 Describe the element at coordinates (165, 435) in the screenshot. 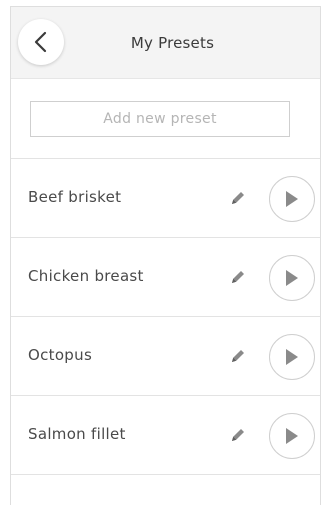

I see `preset-row: Salmon fillet` at that location.